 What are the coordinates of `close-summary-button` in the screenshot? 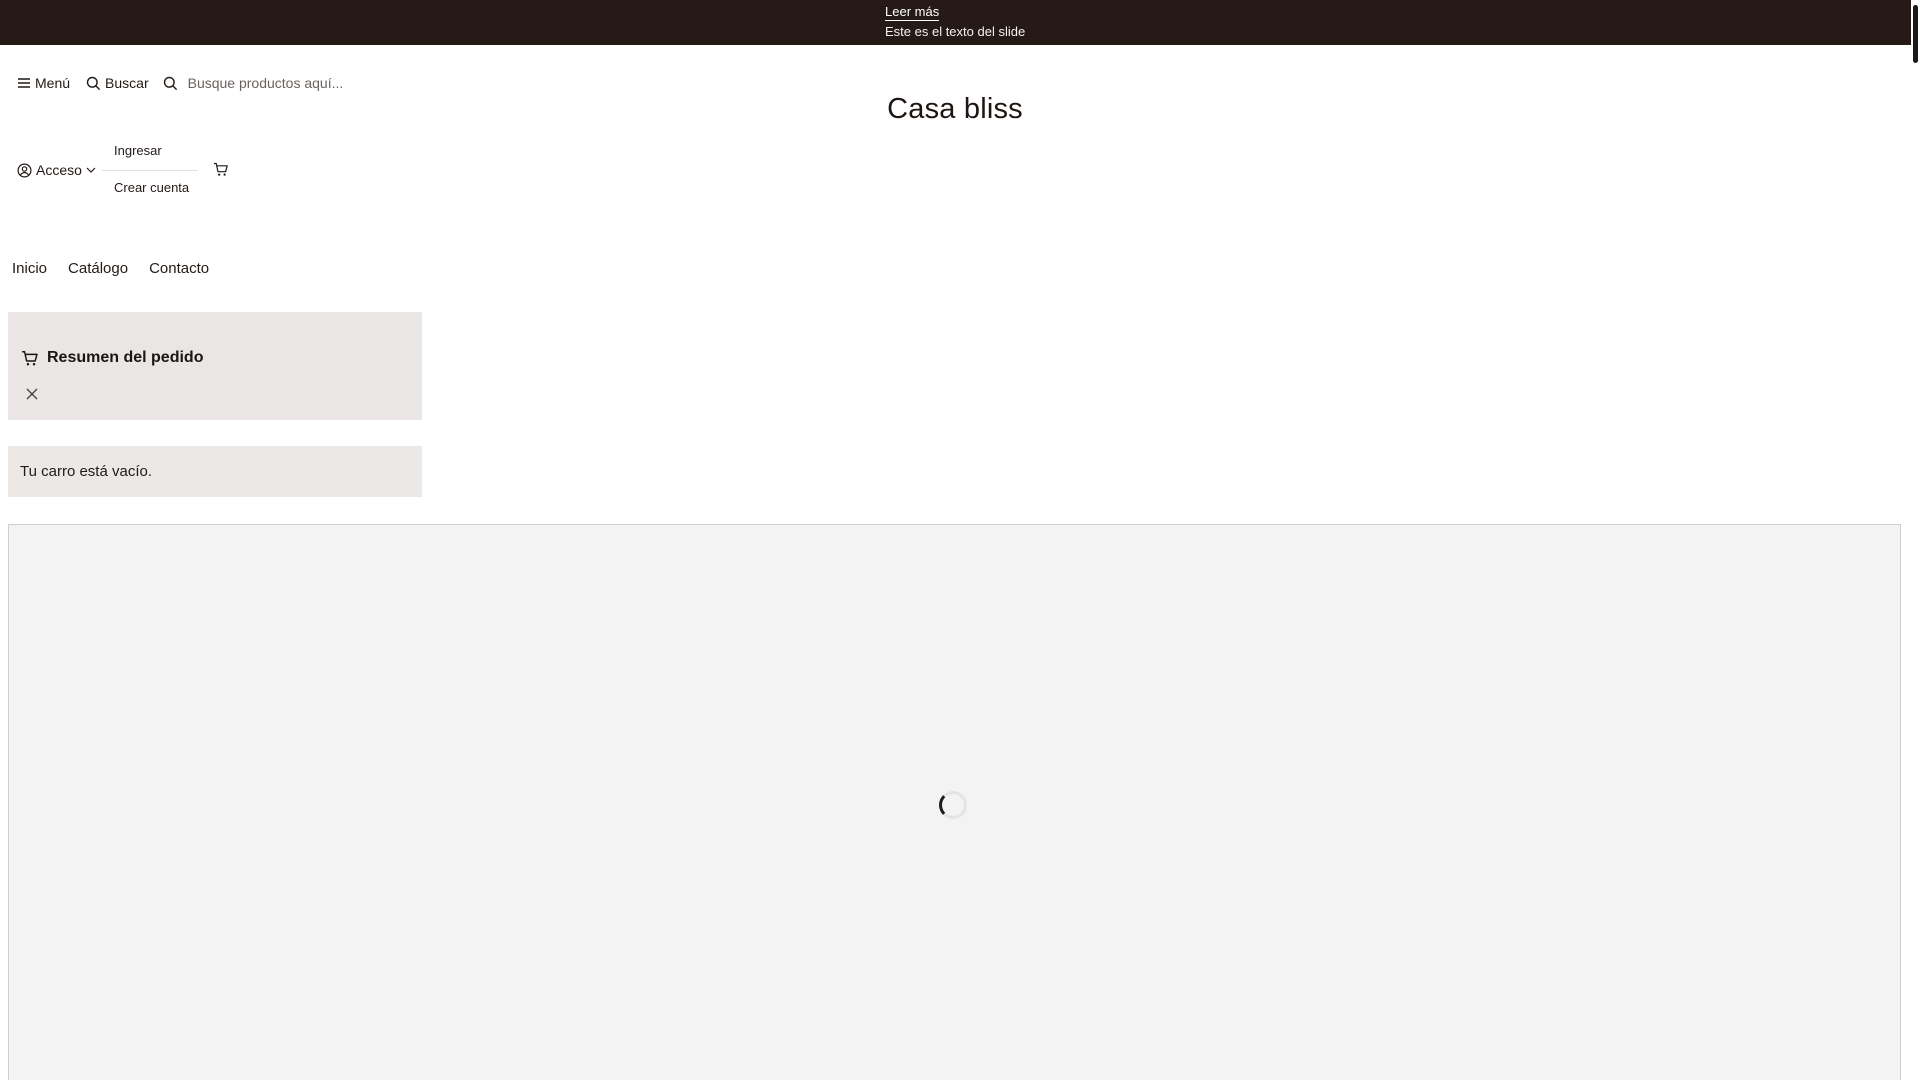 It's located at (32, 395).